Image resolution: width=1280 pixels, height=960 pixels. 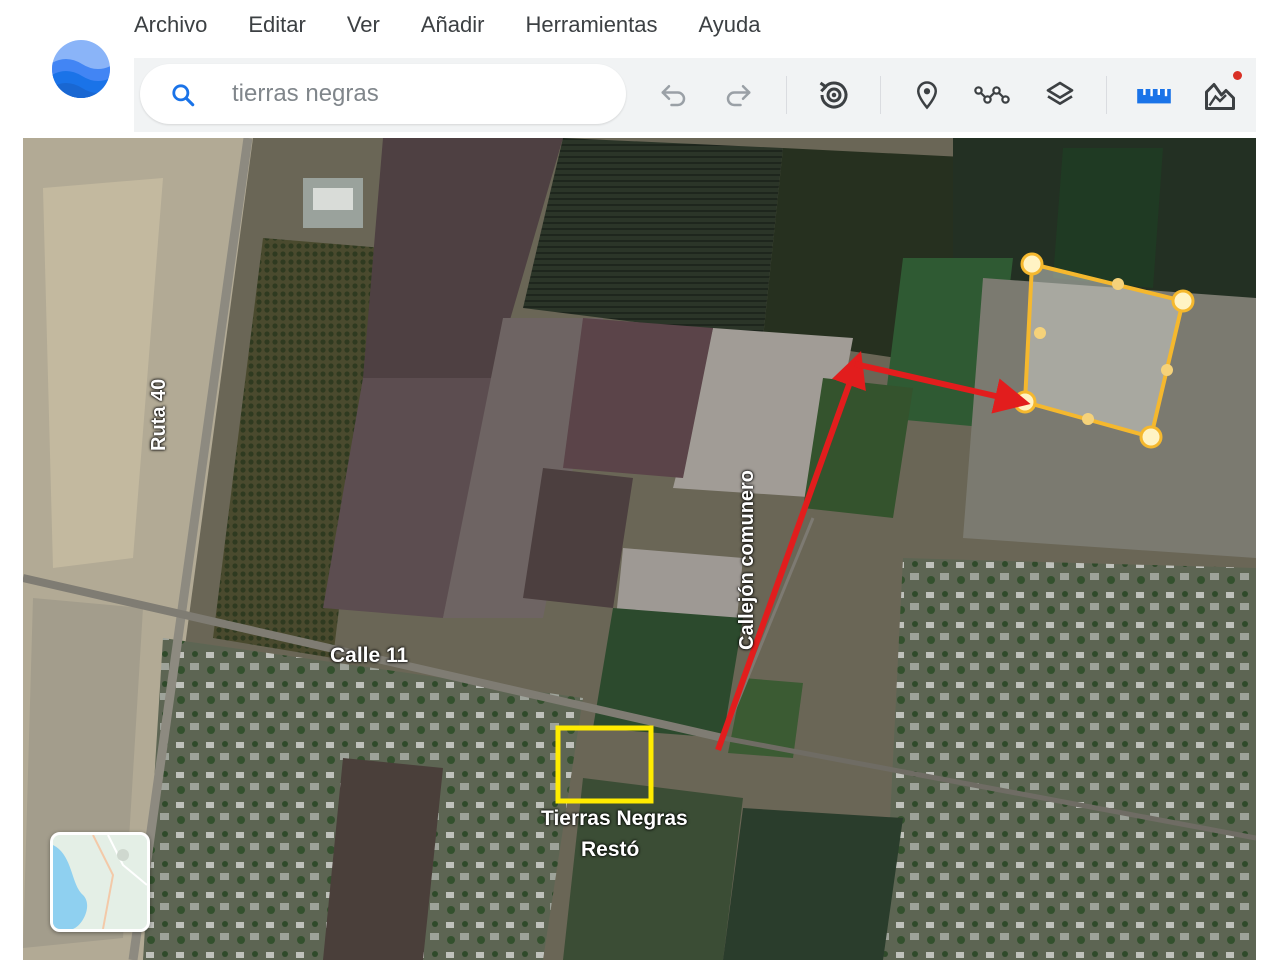 What do you see at coordinates (747, 559) in the screenshot?
I see `label-callejon-comunero: Callejón comunero` at bounding box center [747, 559].